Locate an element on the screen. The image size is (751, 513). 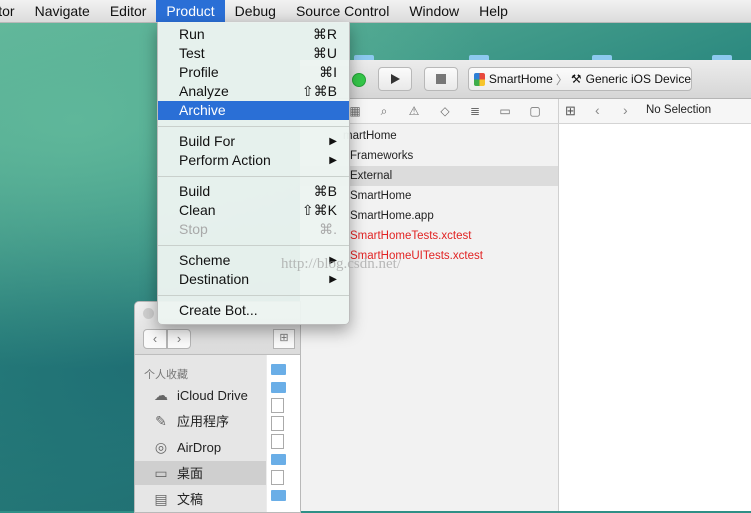
cloud-icon: ☁ is located at coordinates (161, 395).